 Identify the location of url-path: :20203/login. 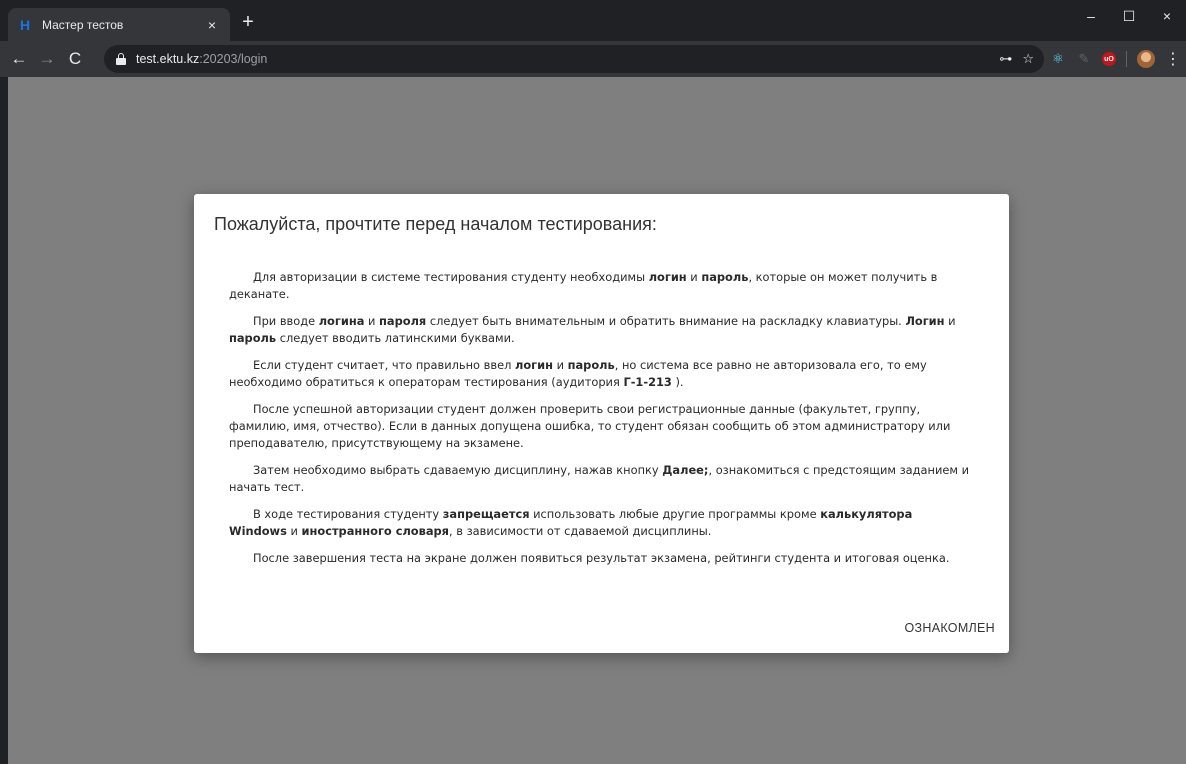
(233, 59).